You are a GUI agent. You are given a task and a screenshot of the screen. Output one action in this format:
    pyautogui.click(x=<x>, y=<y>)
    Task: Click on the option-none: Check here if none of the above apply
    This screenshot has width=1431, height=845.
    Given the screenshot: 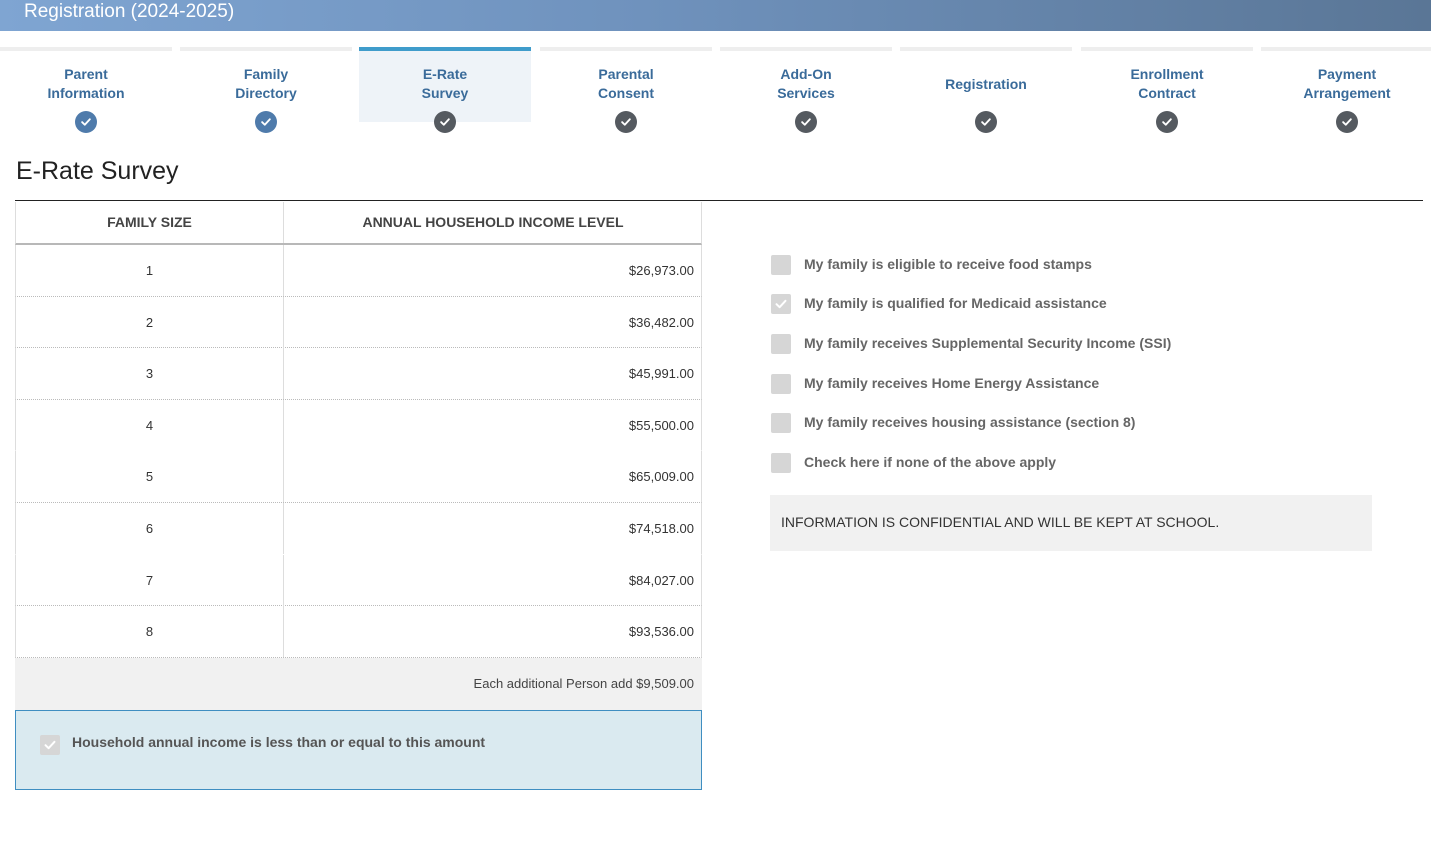 What is the action you would take?
    pyautogui.click(x=1071, y=463)
    